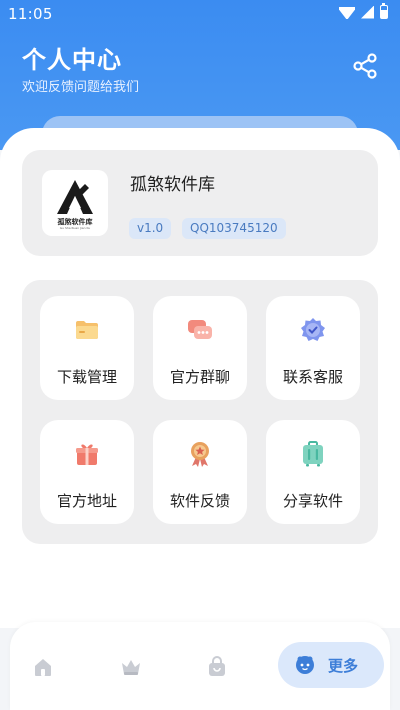 The height and width of the screenshot is (710, 400). What do you see at coordinates (234, 228) in the screenshot?
I see `qq-badge: QQ103745120` at bounding box center [234, 228].